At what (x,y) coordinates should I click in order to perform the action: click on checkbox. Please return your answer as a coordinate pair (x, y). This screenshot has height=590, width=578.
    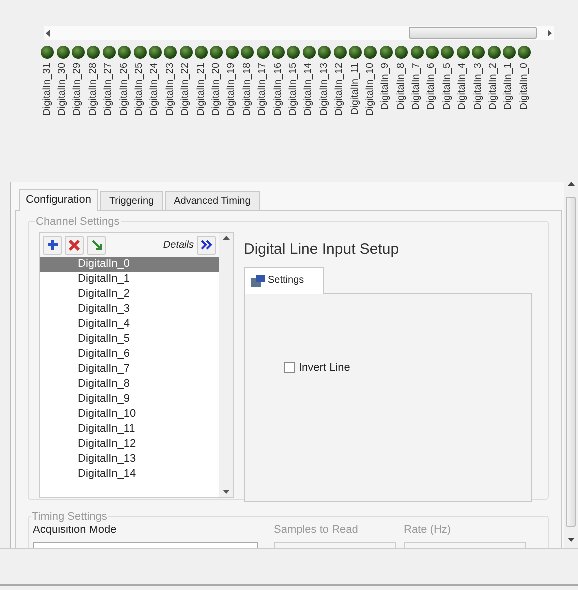
    Looking at the image, I should click on (289, 368).